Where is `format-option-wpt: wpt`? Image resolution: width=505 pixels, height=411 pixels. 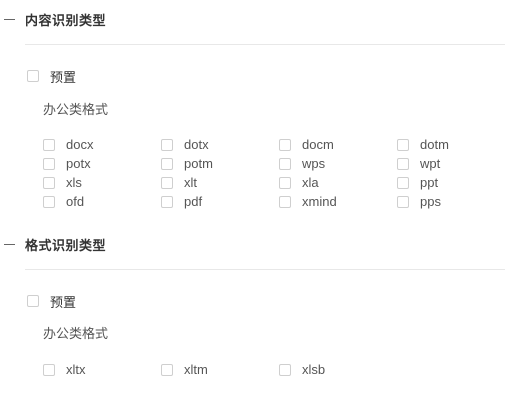 format-option-wpt: wpt is located at coordinates (418, 163).